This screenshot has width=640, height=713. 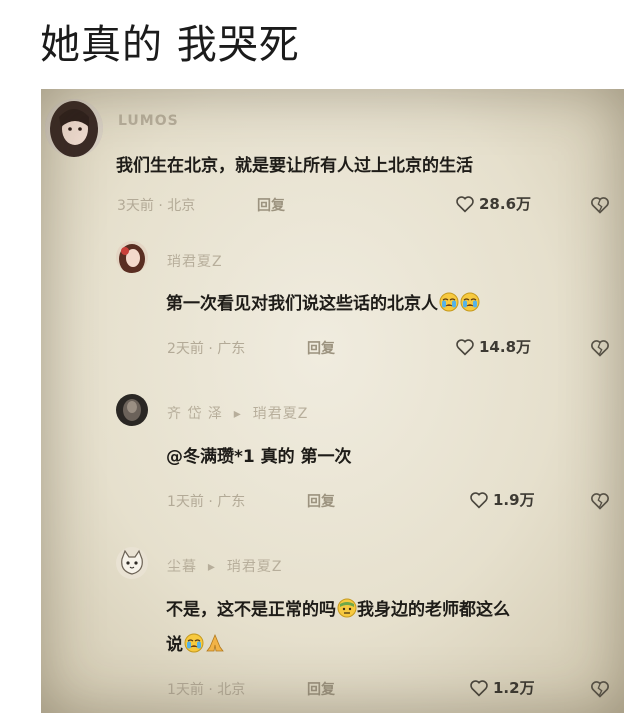 I want to click on like-button: 28.6万, so click(x=493, y=203).